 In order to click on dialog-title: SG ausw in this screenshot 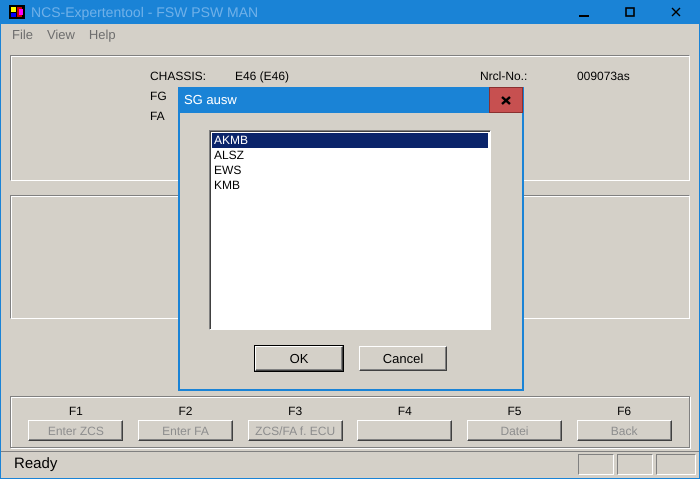, I will do `click(210, 100)`.